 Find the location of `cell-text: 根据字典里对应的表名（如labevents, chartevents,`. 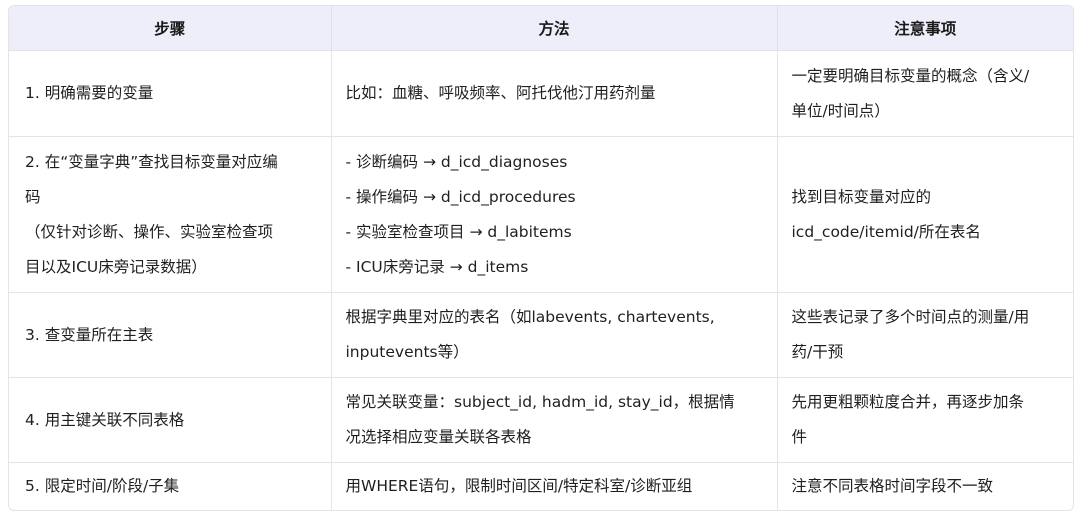

cell-text: 根据字典里对应的表名（如labevents, chartevents, is located at coordinates (530, 317).